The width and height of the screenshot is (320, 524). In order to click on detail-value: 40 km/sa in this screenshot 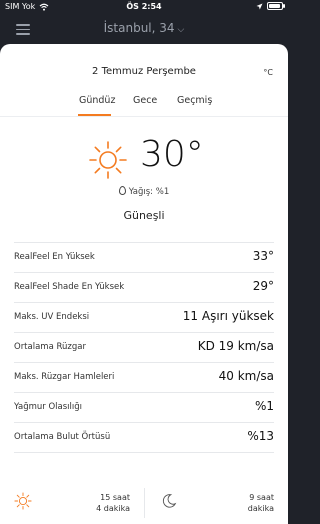, I will do `click(246, 376)`.